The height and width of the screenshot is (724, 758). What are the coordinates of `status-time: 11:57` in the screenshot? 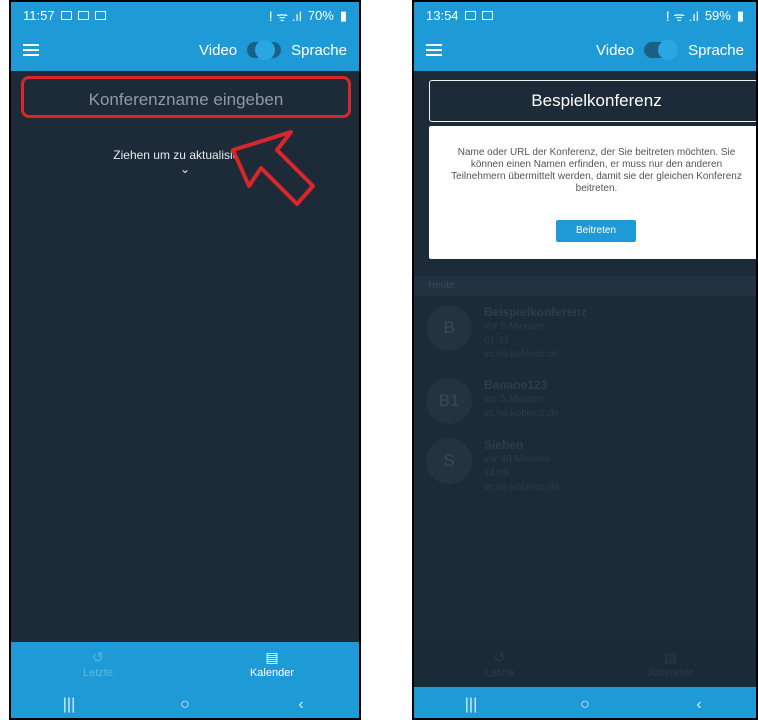 It's located at (39, 15).